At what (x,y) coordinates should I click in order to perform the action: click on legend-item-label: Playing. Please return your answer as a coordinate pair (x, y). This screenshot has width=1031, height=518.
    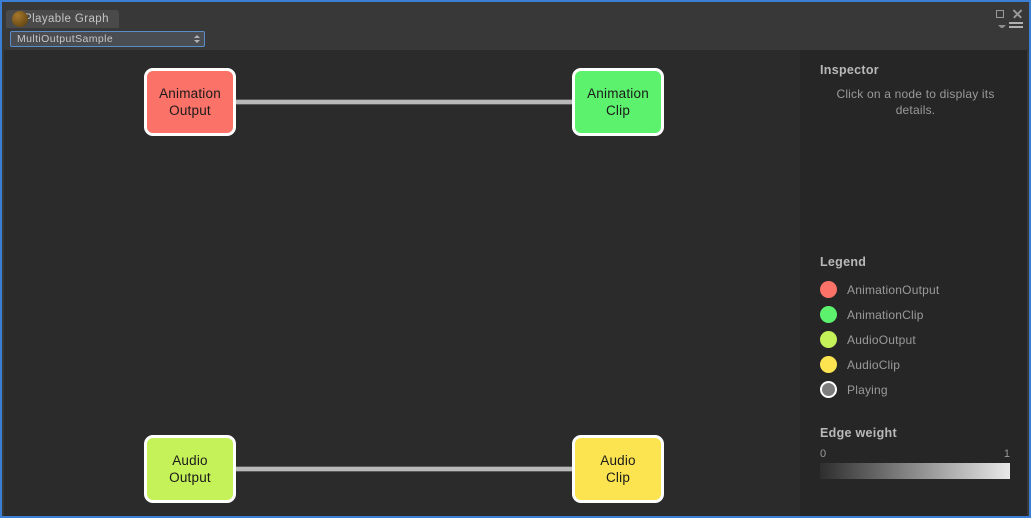
    Looking at the image, I should click on (867, 389).